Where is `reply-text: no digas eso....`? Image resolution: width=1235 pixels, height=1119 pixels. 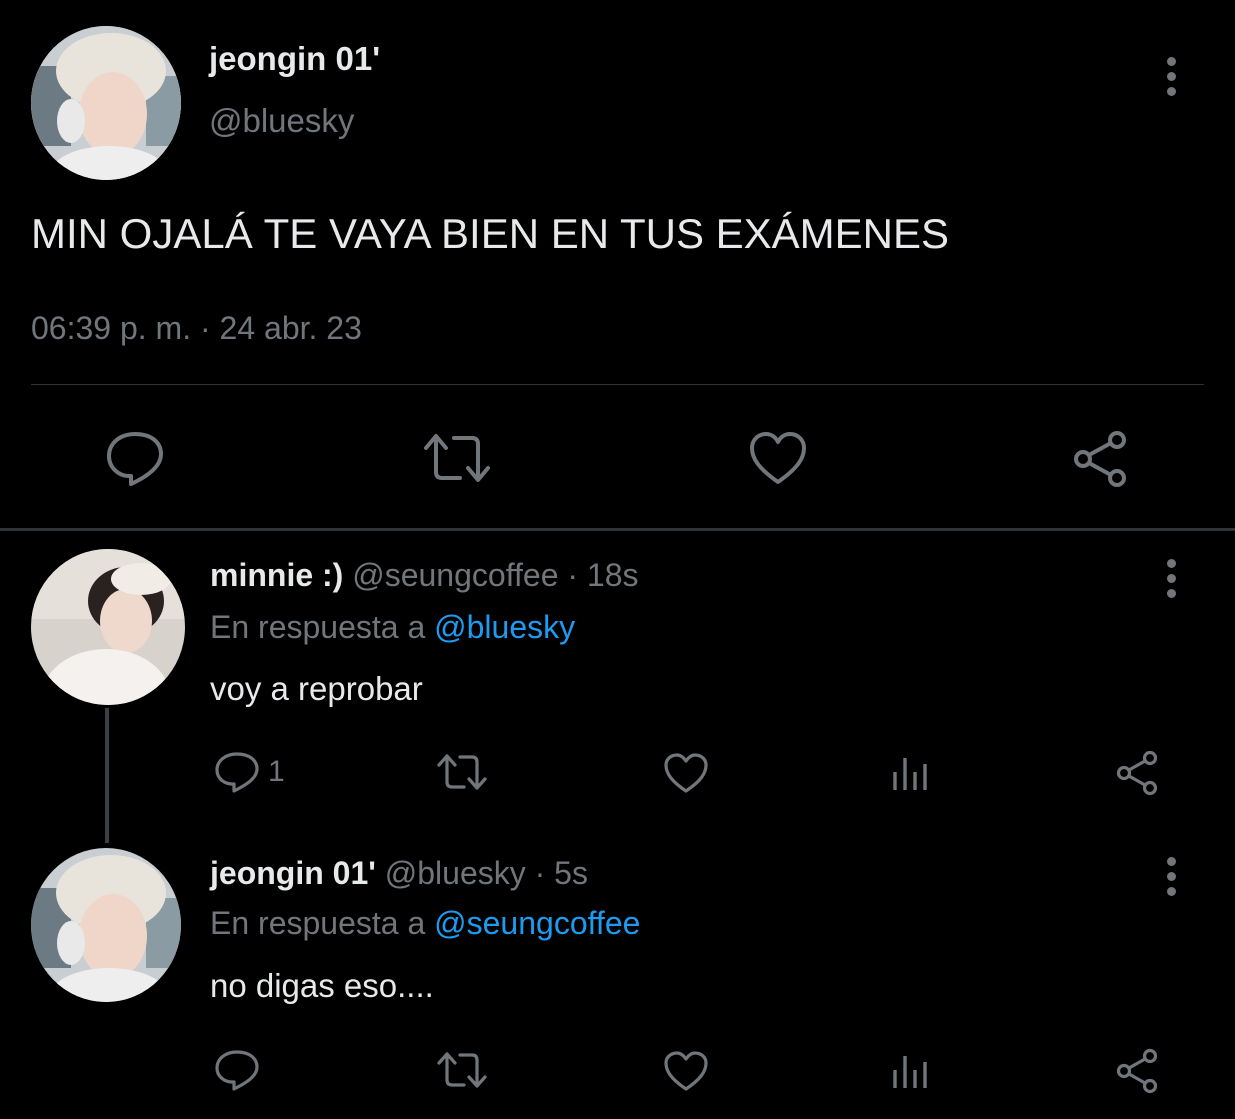
reply-text: no digas eso.... is located at coordinates (322, 985).